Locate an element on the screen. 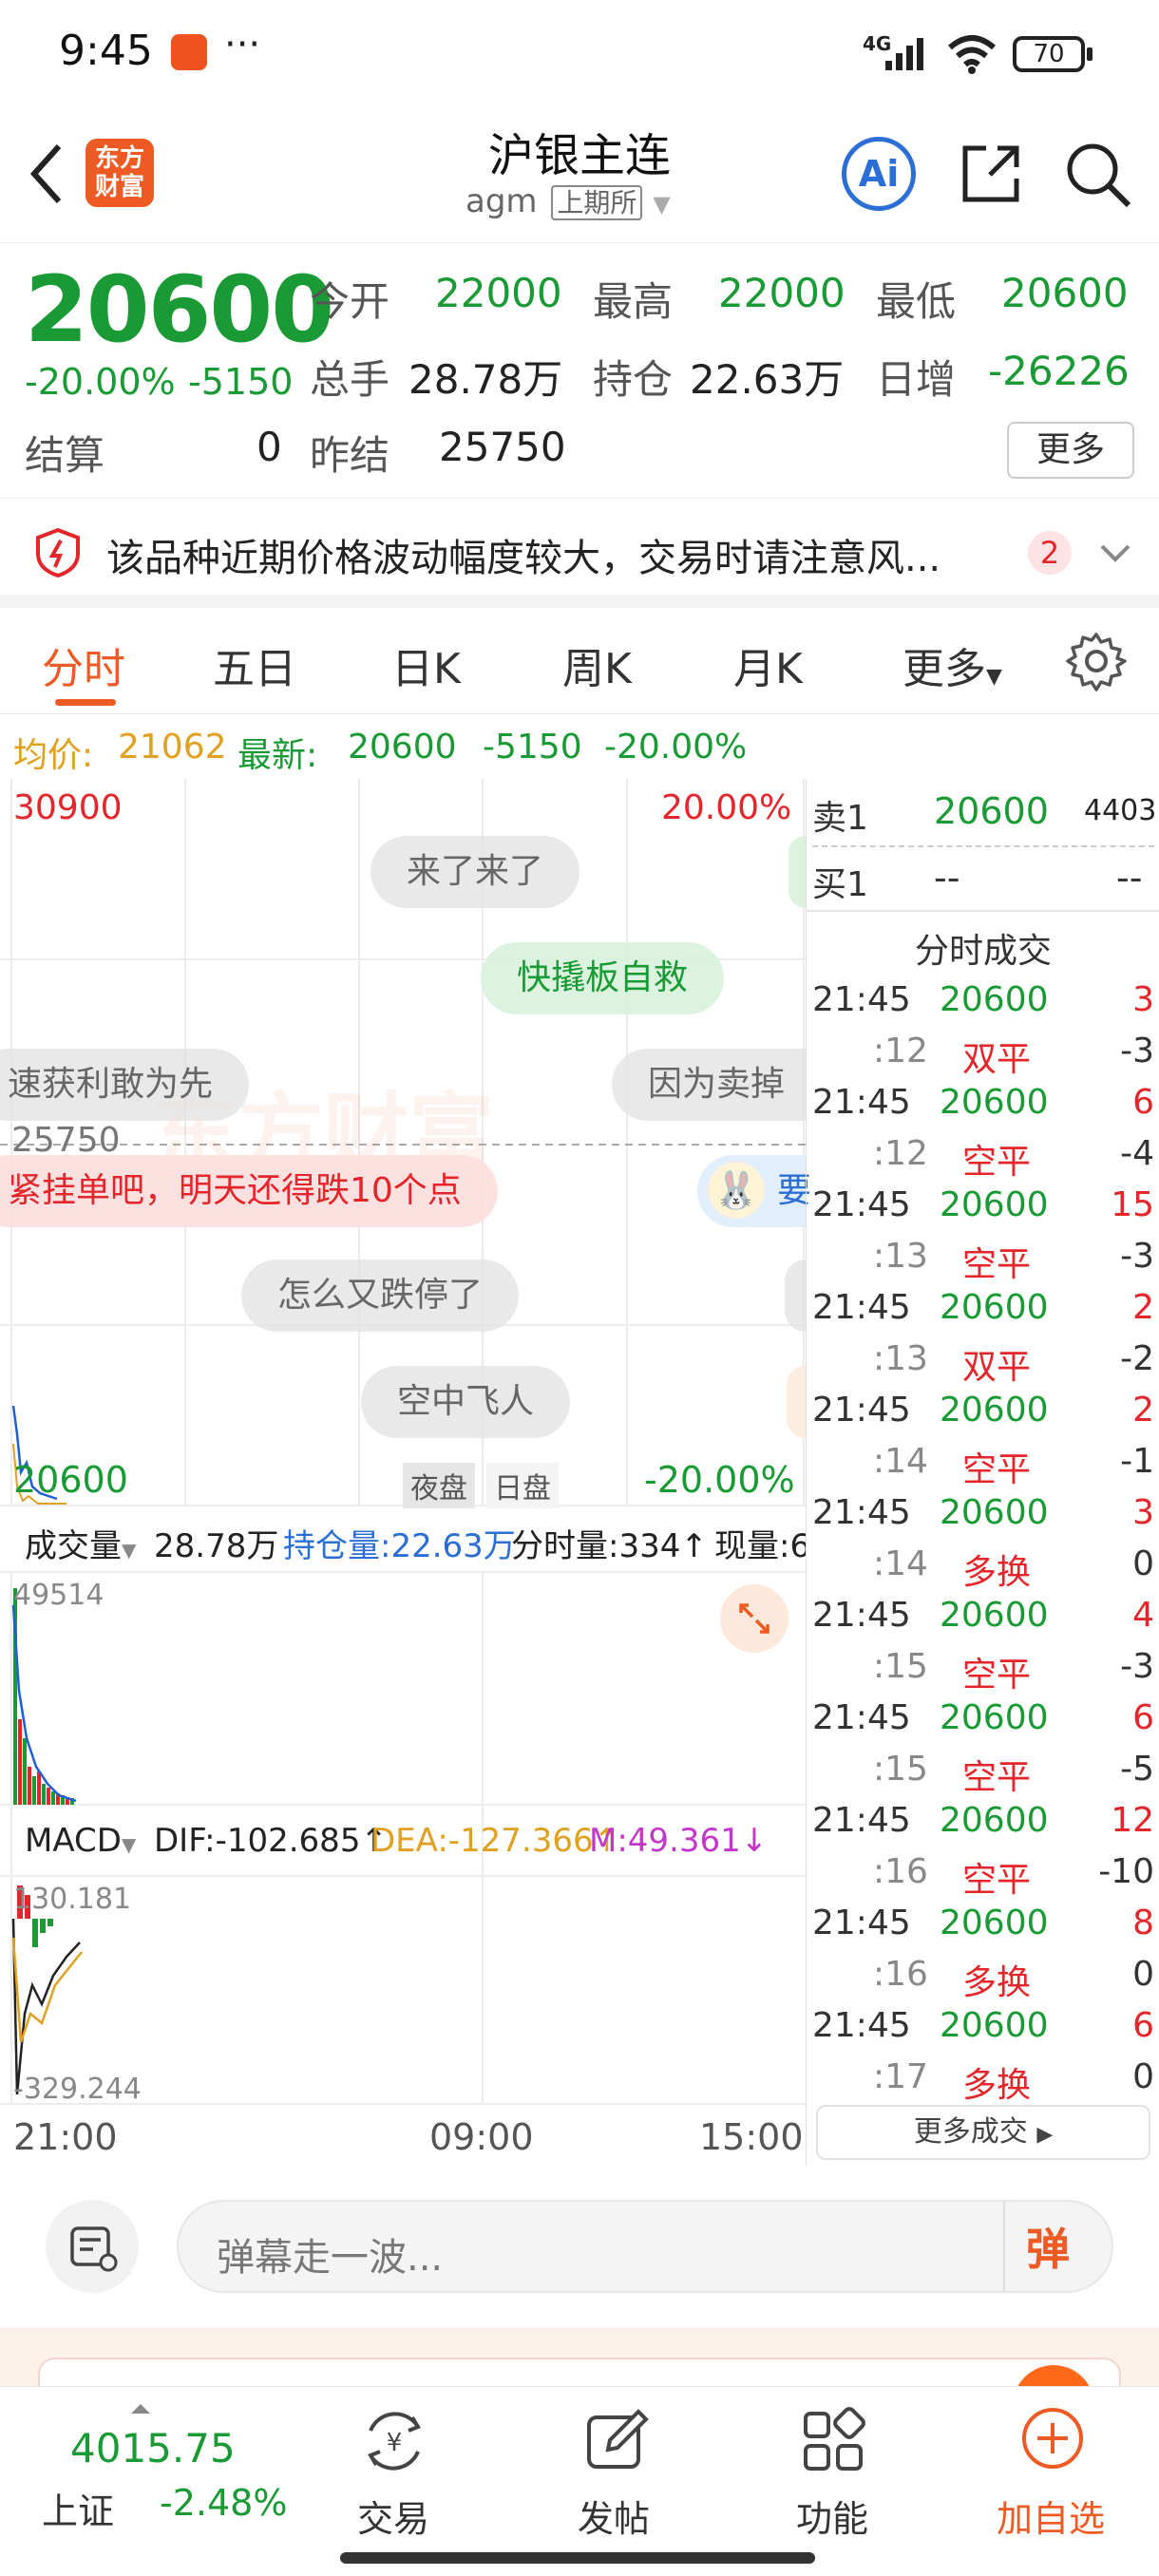 This screenshot has width=1159, height=2576. open-interest-label: 持仓 is located at coordinates (633, 379).